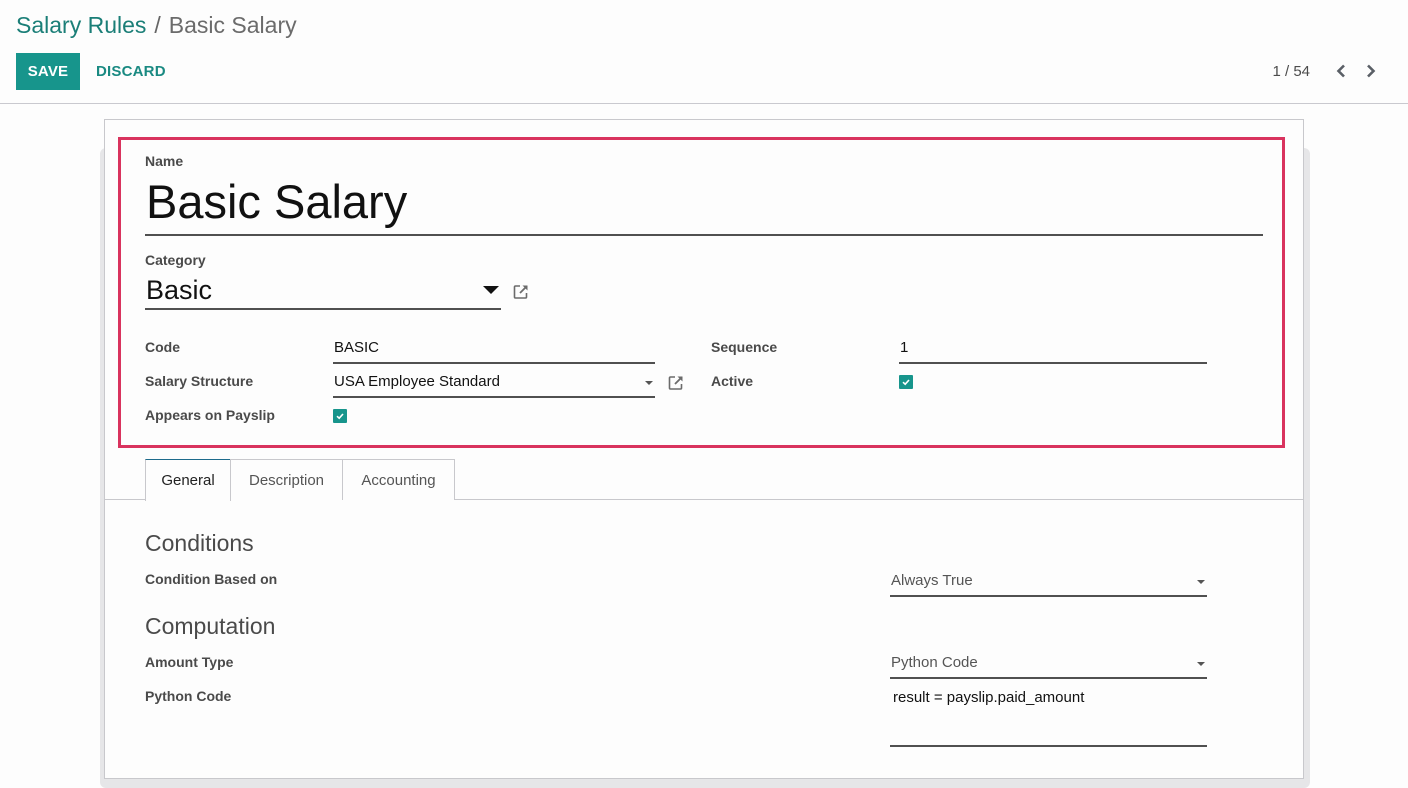  Describe the element at coordinates (189, 662) in the screenshot. I see `amount-type-label: Amount Type` at that location.